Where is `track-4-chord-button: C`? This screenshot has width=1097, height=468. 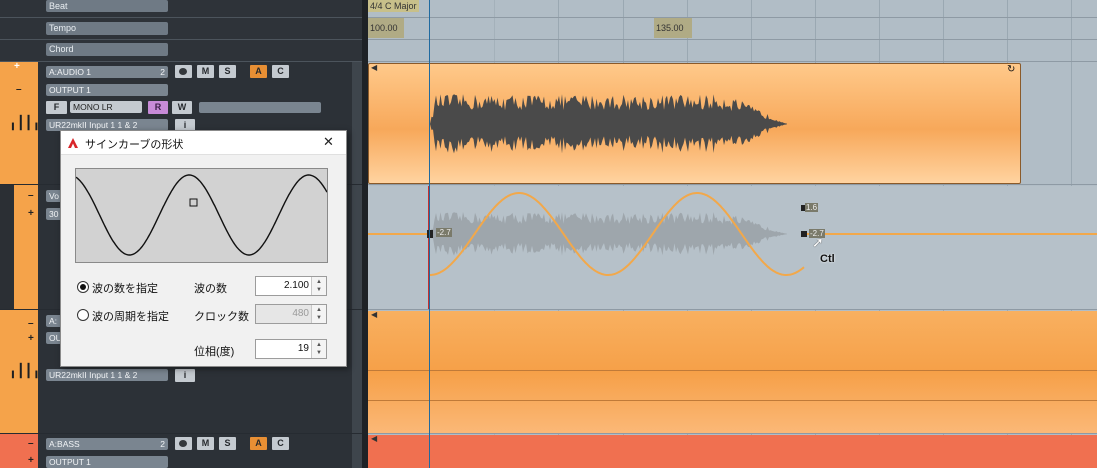
track-4-chord-button: C is located at coordinates (280, 443).